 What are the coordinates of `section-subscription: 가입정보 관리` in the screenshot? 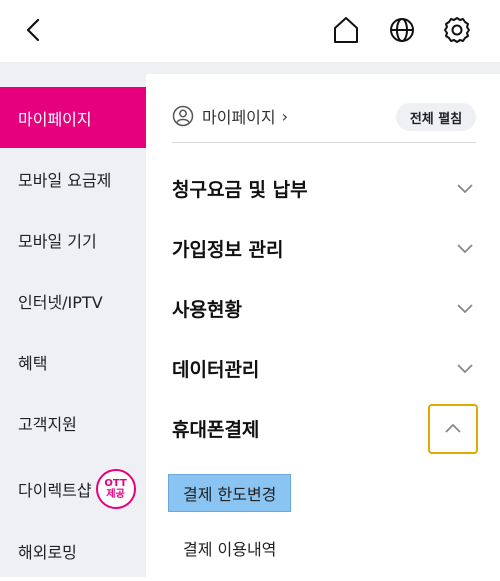 It's located at (324, 248).